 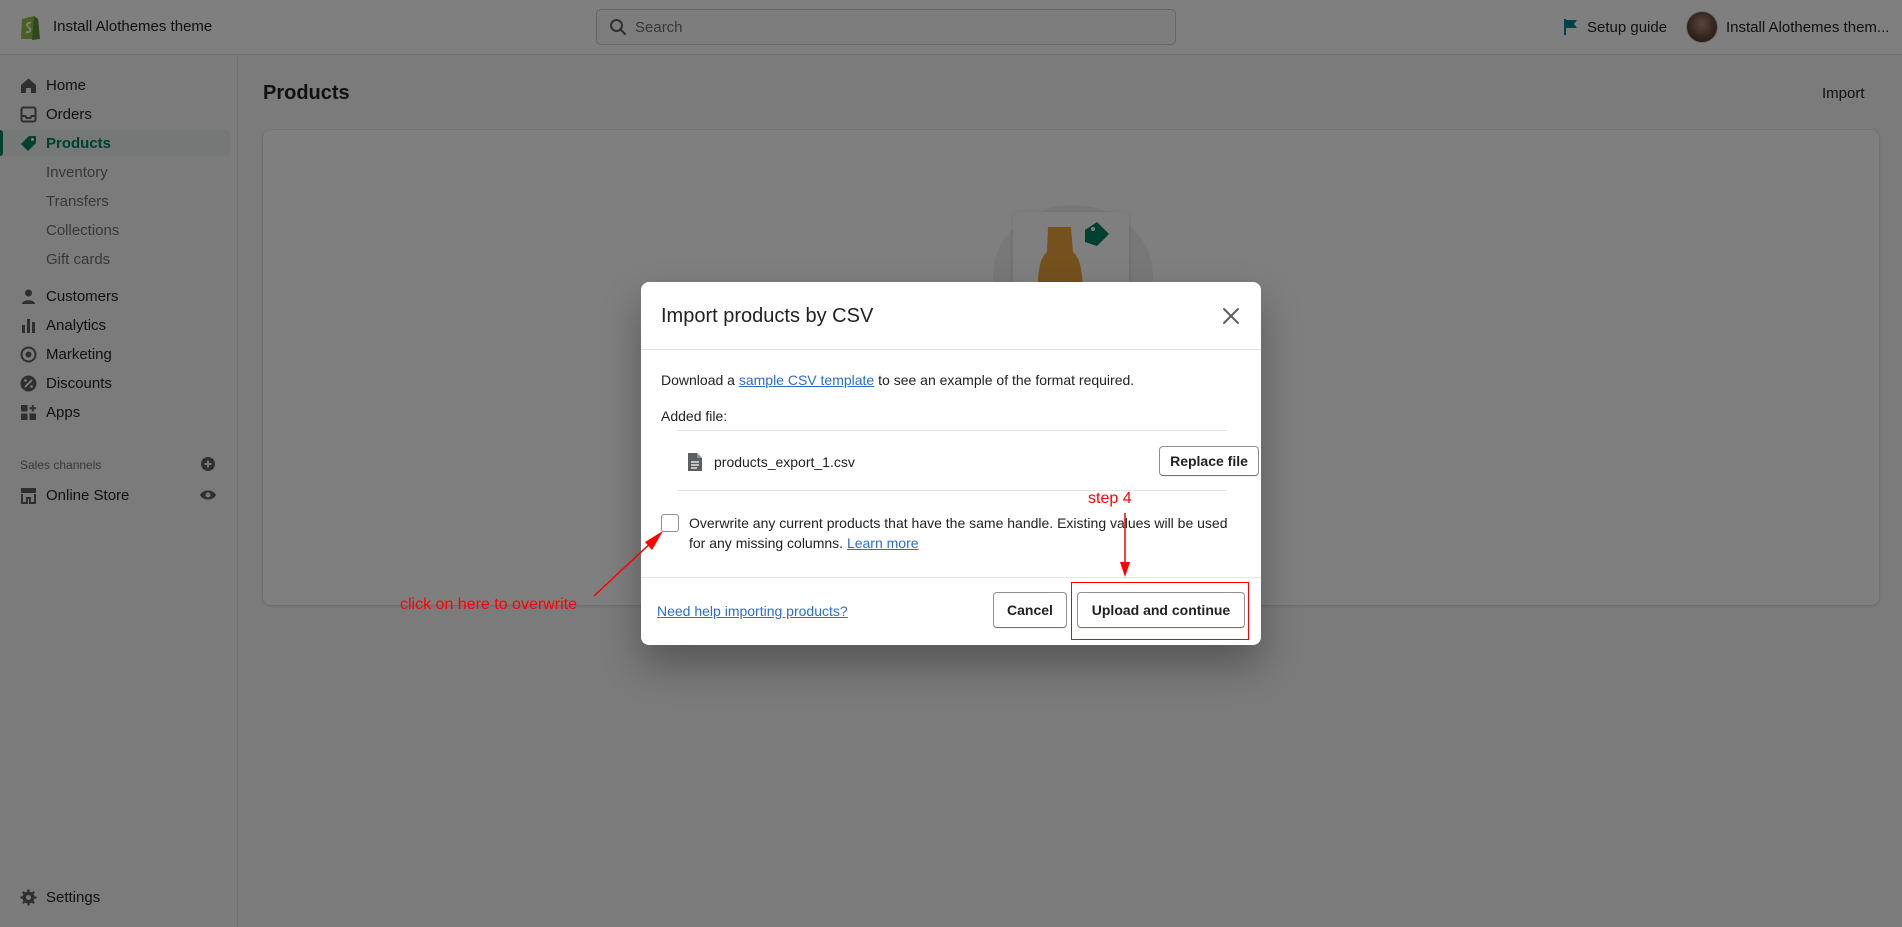 I want to click on file-icon, so click(x=695, y=462).